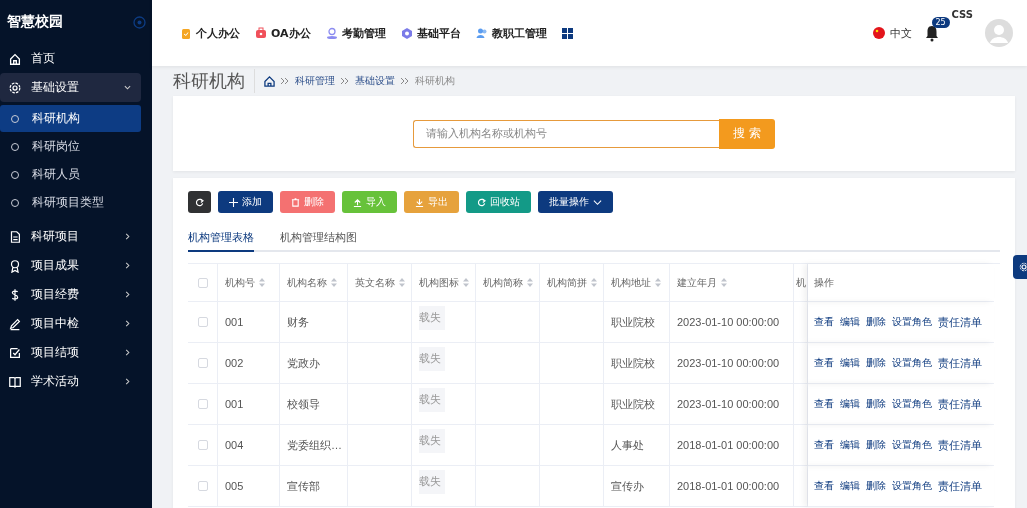  What do you see at coordinates (637, 363) in the screenshot?
I see `table-cell: 职业院校` at bounding box center [637, 363].